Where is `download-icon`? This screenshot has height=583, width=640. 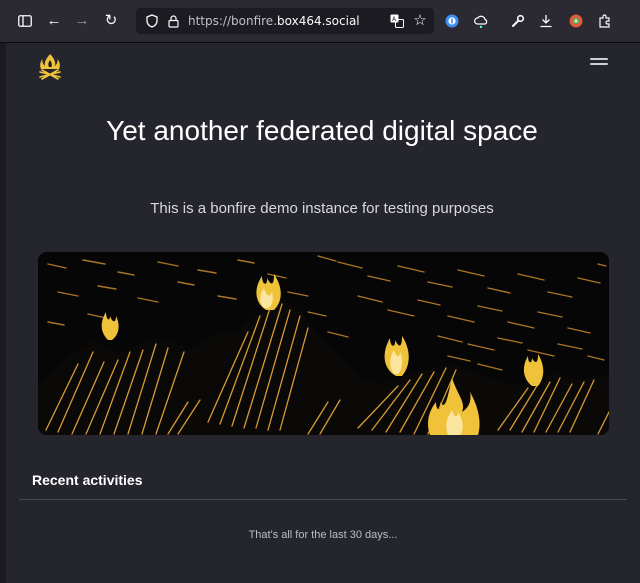
download-icon is located at coordinates (546, 21).